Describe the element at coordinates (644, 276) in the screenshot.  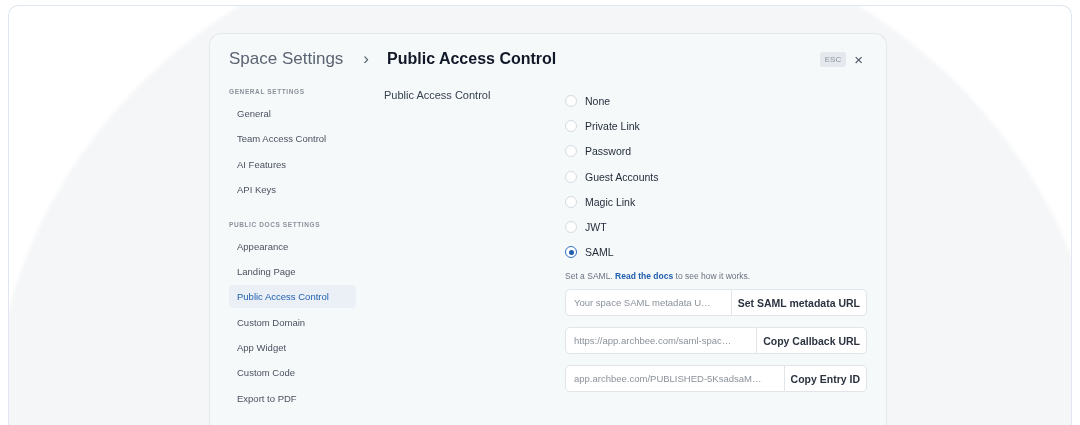
I see `docs-link: Read the docs` at that location.